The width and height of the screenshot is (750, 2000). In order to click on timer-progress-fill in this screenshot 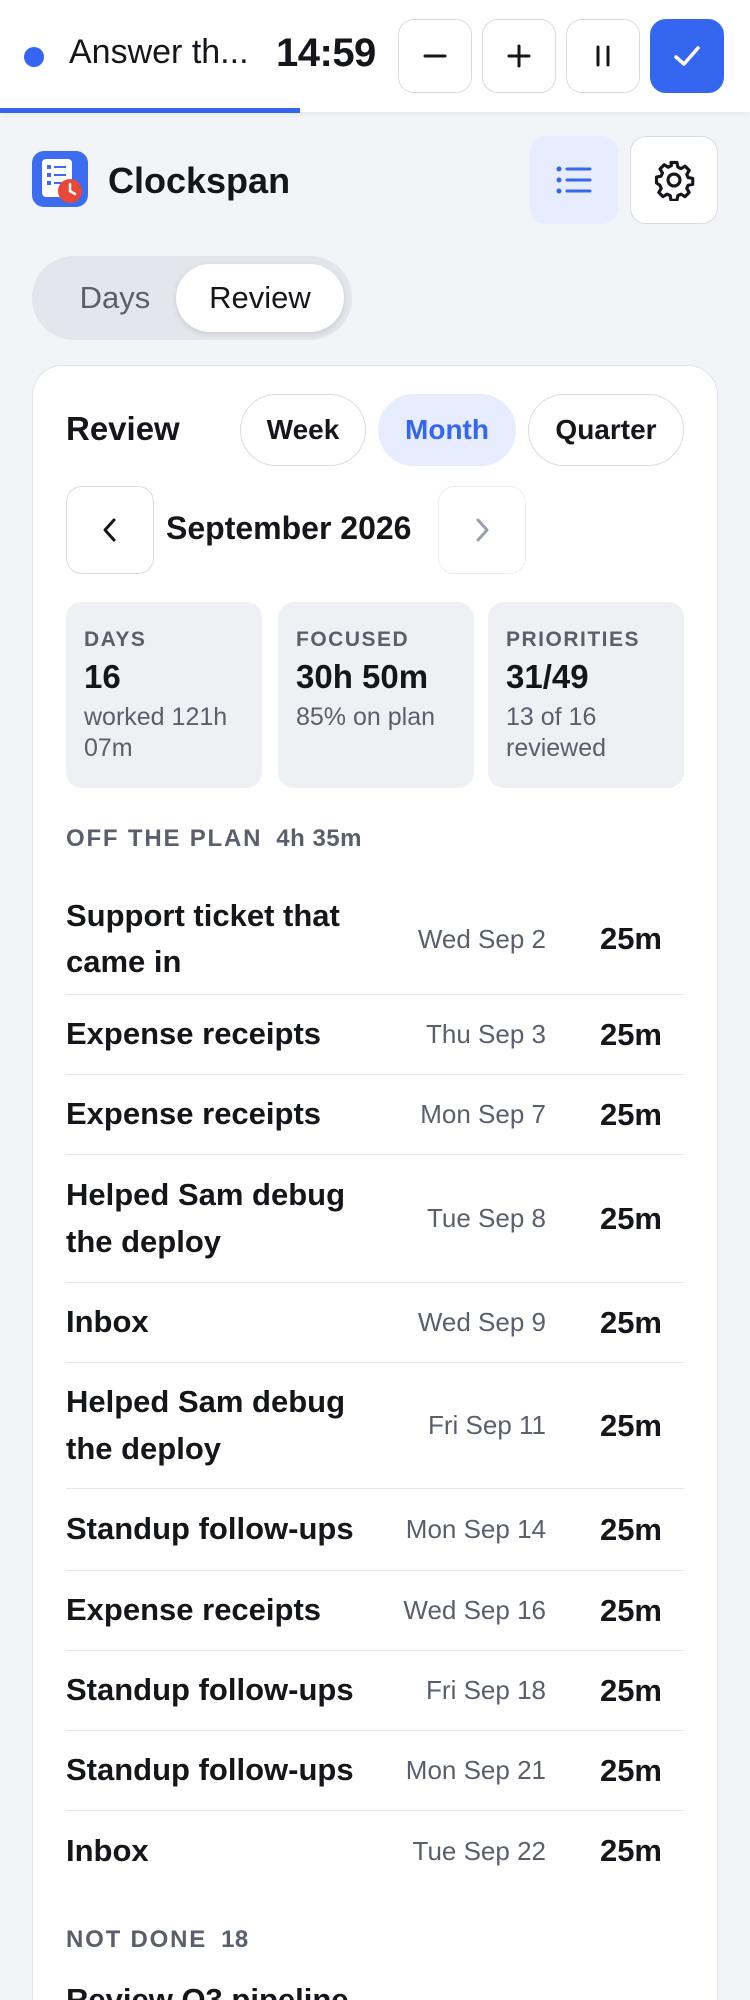, I will do `click(150, 110)`.